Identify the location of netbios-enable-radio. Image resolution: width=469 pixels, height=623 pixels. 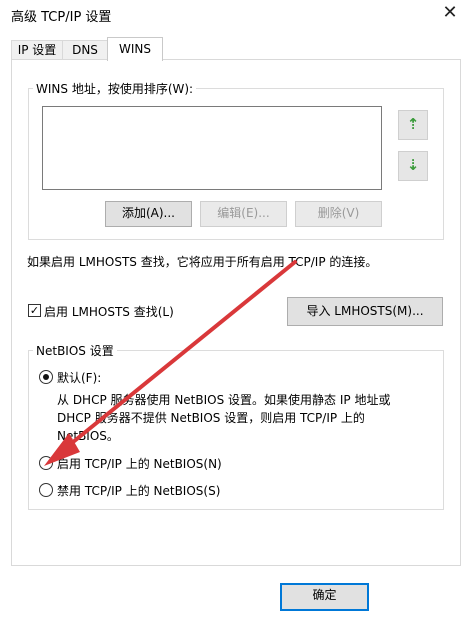
(46, 463).